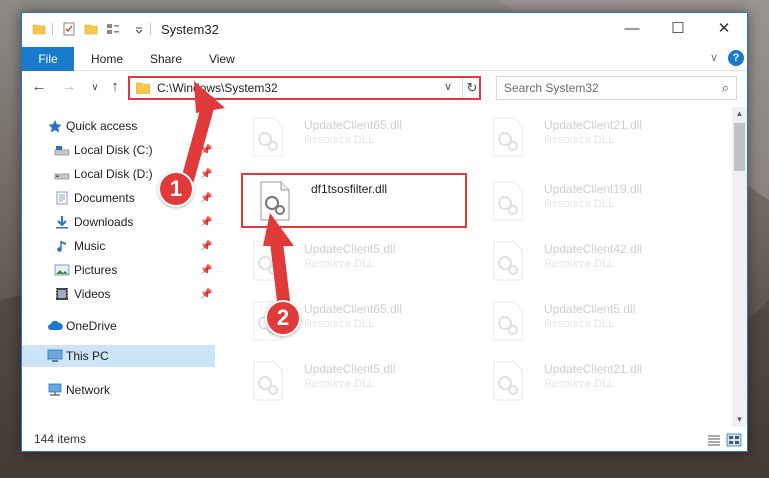 This screenshot has width=769, height=478. I want to click on sidebar-item-videos: Videos 📌, so click(118, 294).